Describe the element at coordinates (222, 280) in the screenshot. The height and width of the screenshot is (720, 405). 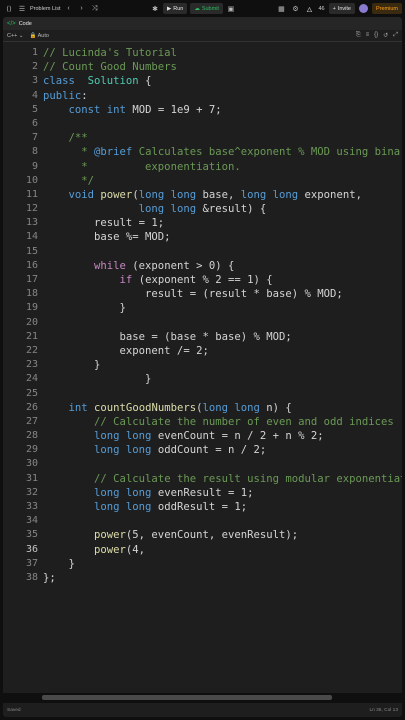
I see `code-line: if (exponent % 2 == 1) {` at that location.